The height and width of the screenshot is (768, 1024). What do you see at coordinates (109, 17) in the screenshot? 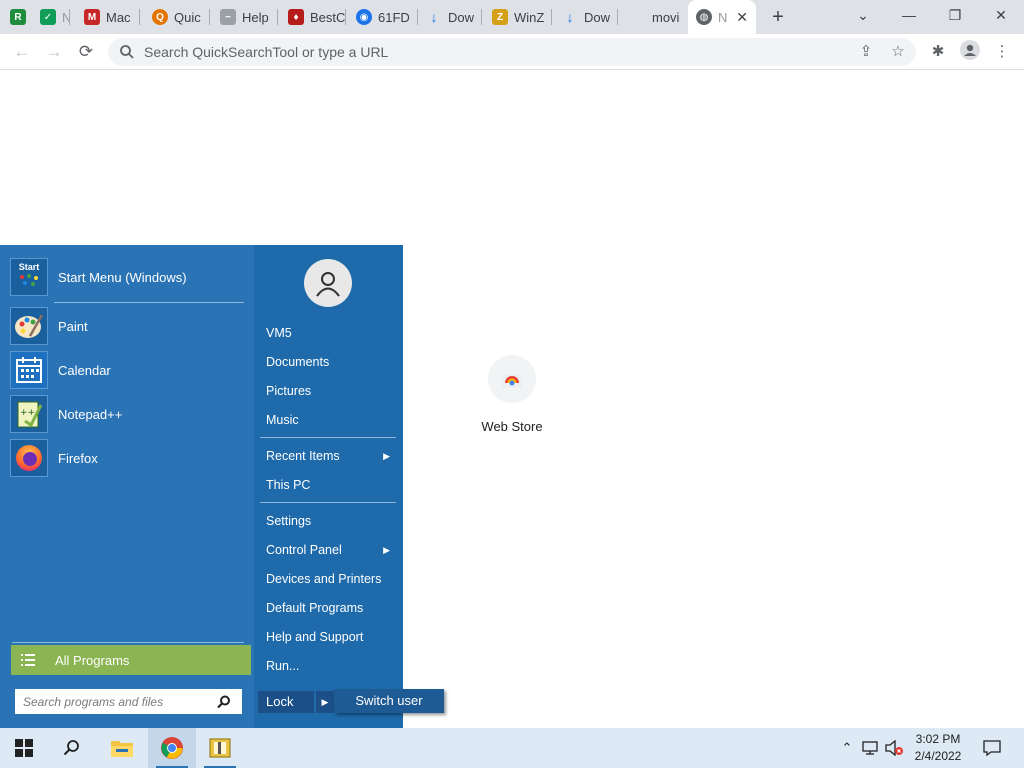
I see `tab-3: M Mac` at bounding box center [109, 17].